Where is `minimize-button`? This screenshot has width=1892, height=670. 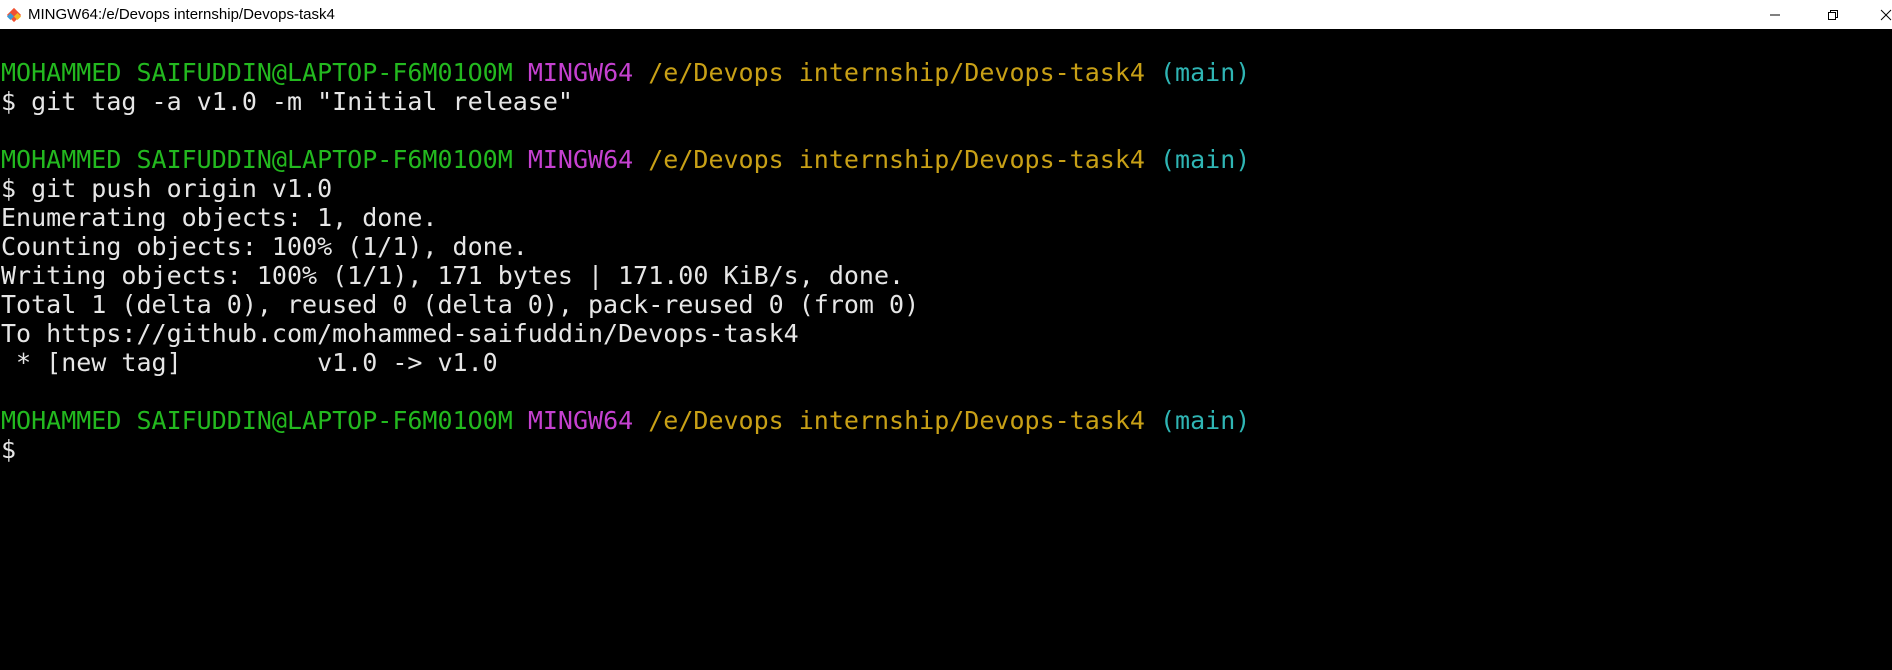
minimize-button is located at coordinates (1775, 14).